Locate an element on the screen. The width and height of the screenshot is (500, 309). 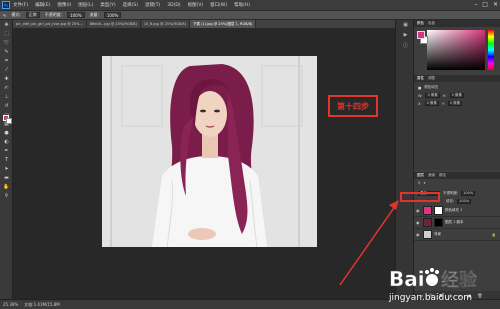
pen-tool-icon: ✒ is located at coordinates (6, 150).